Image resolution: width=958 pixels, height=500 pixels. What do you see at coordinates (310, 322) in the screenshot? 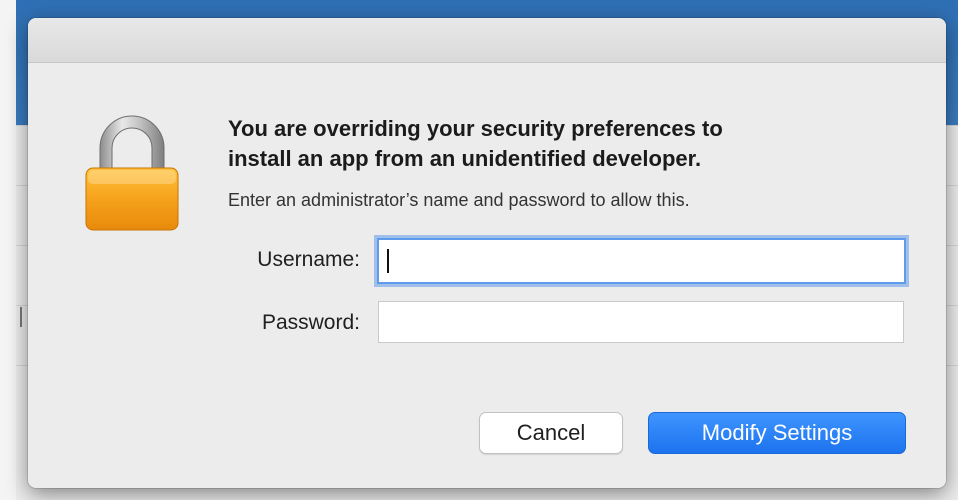
I see `password-label: Password:` at bounding box center [310, 322].